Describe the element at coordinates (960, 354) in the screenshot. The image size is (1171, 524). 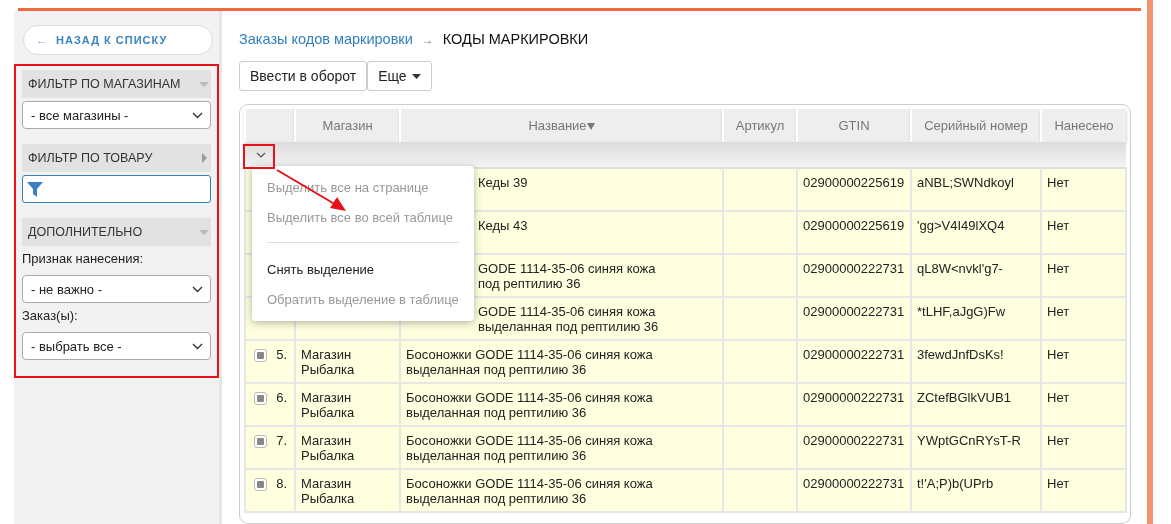
I see `table-cell: 3fewdJnfDsKs!` at that location.